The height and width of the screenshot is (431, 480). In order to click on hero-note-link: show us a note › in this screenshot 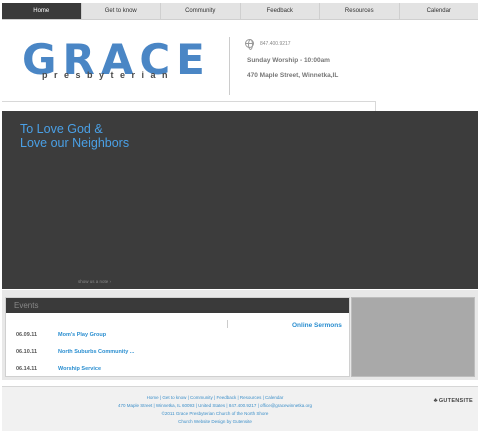, I will do `click(94, 281)`.